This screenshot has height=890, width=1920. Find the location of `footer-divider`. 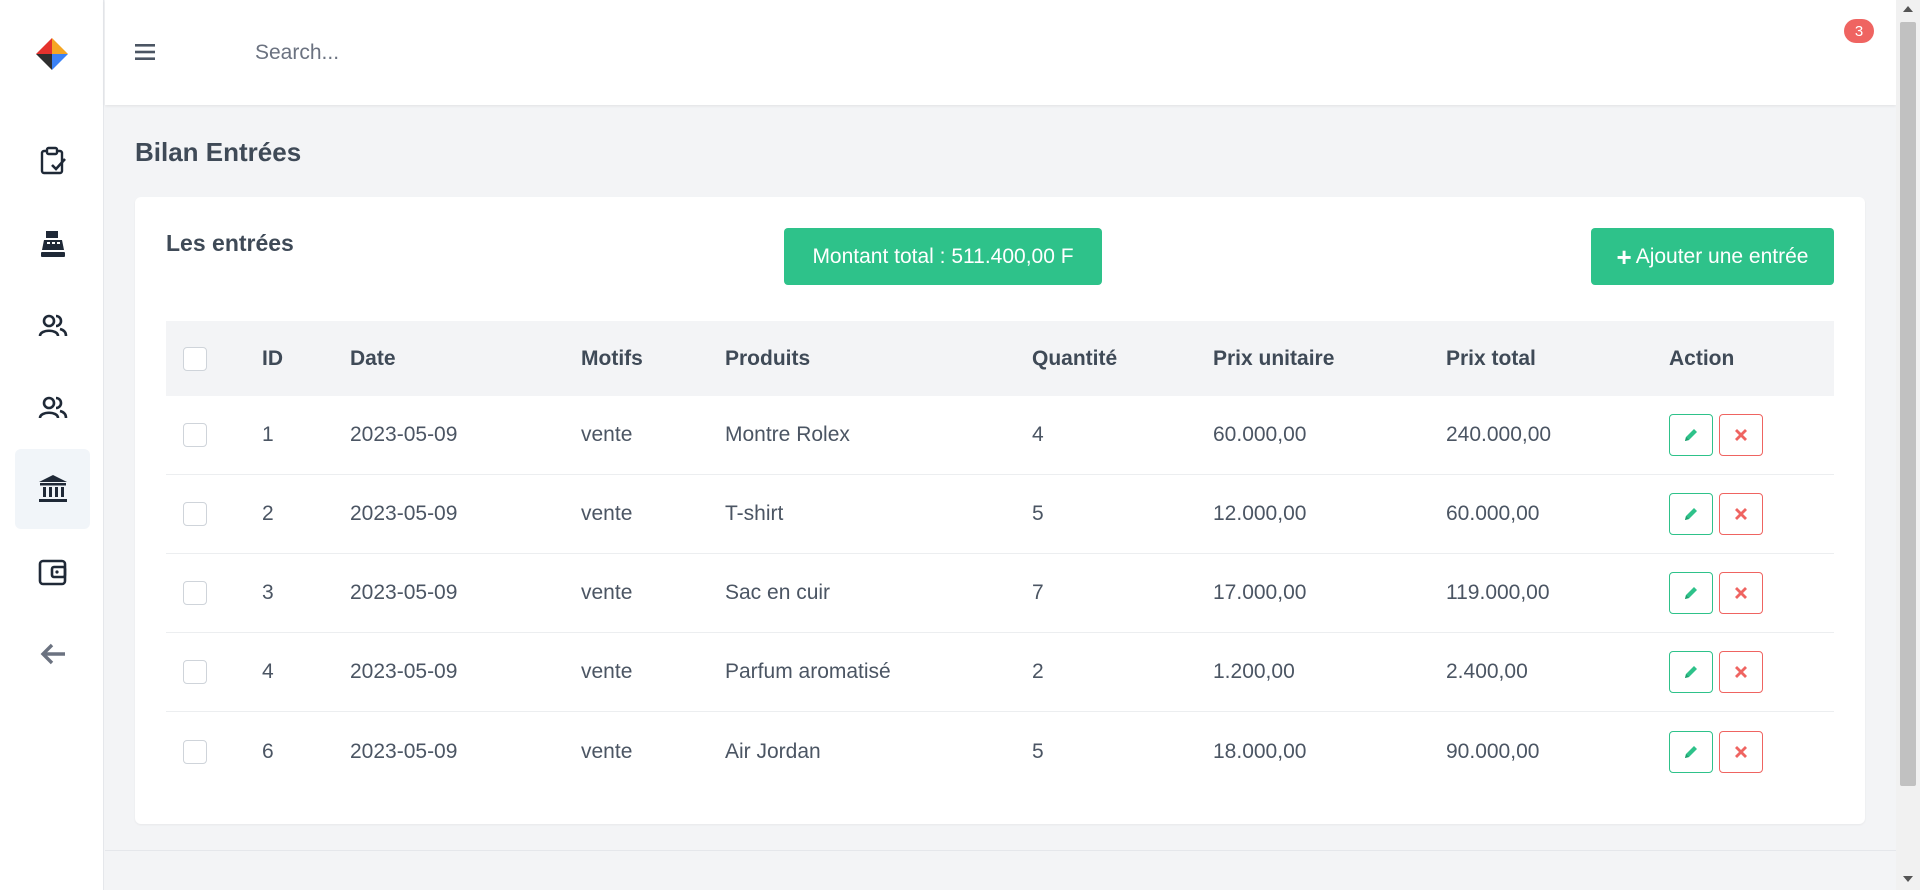

footer-divider is located at coordinates (1000, 850).